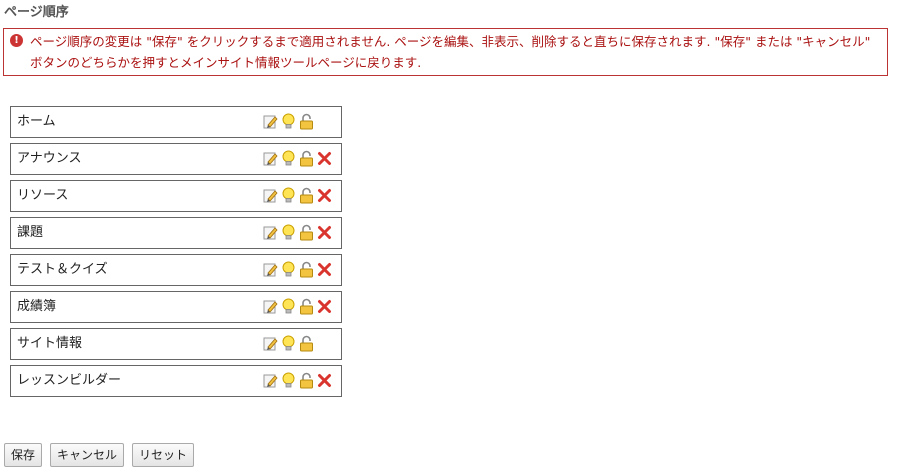 The image size is (910, 475). What do you see at coordinates (30, 232) in the screenshot?
I see `page-name: 課題` at bounding box center [30, 232].